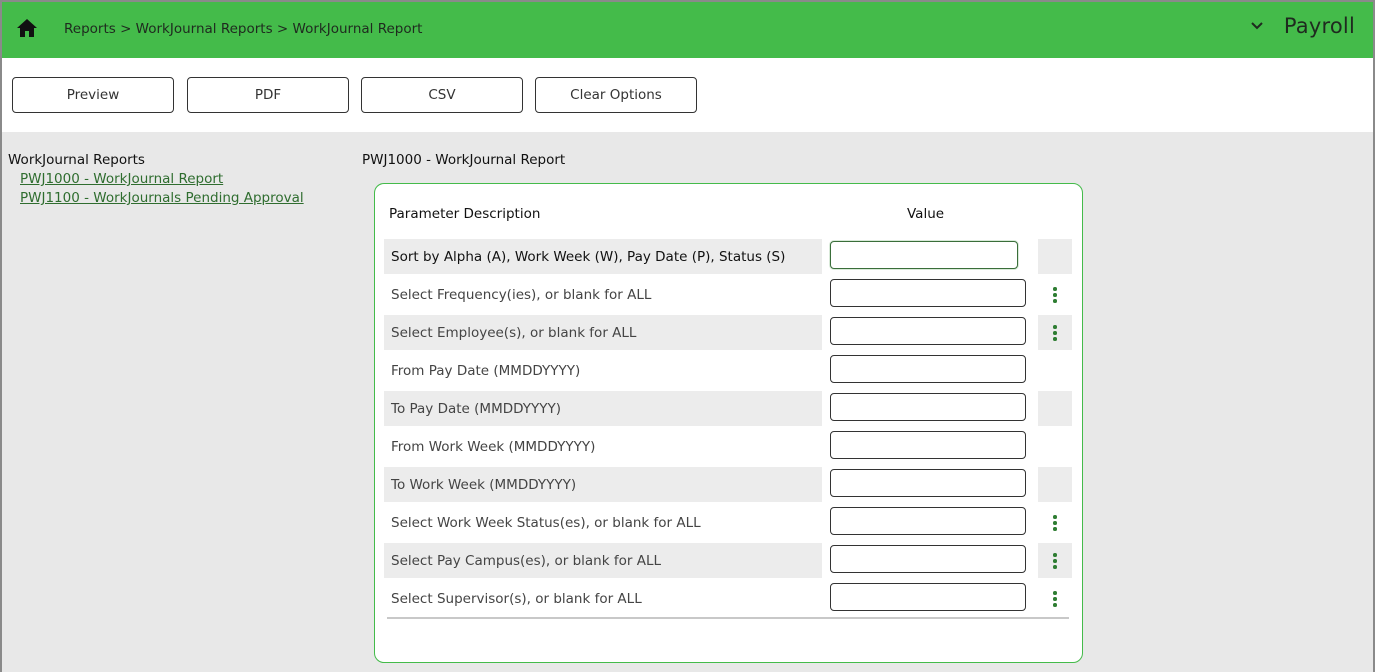 This screenshot has height=672, width=1375. Describe the element at coordinates (728, 448) in the screenshot. I see `param-row-from-work-week: From Work Week (MMDDYYYY)` at that location.